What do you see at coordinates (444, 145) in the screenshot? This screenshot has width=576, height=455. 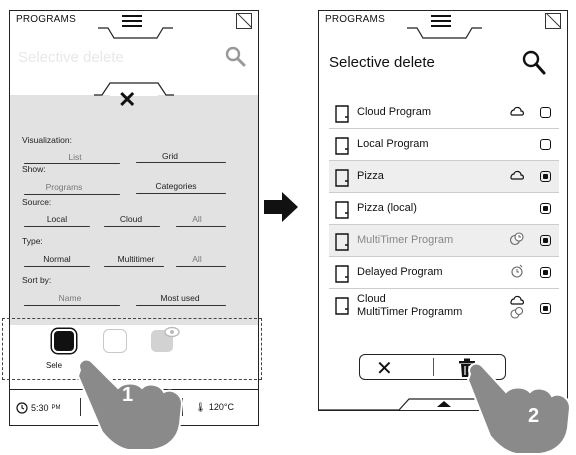 I see `program-row: Local Program` at bounding box center [444, 145].